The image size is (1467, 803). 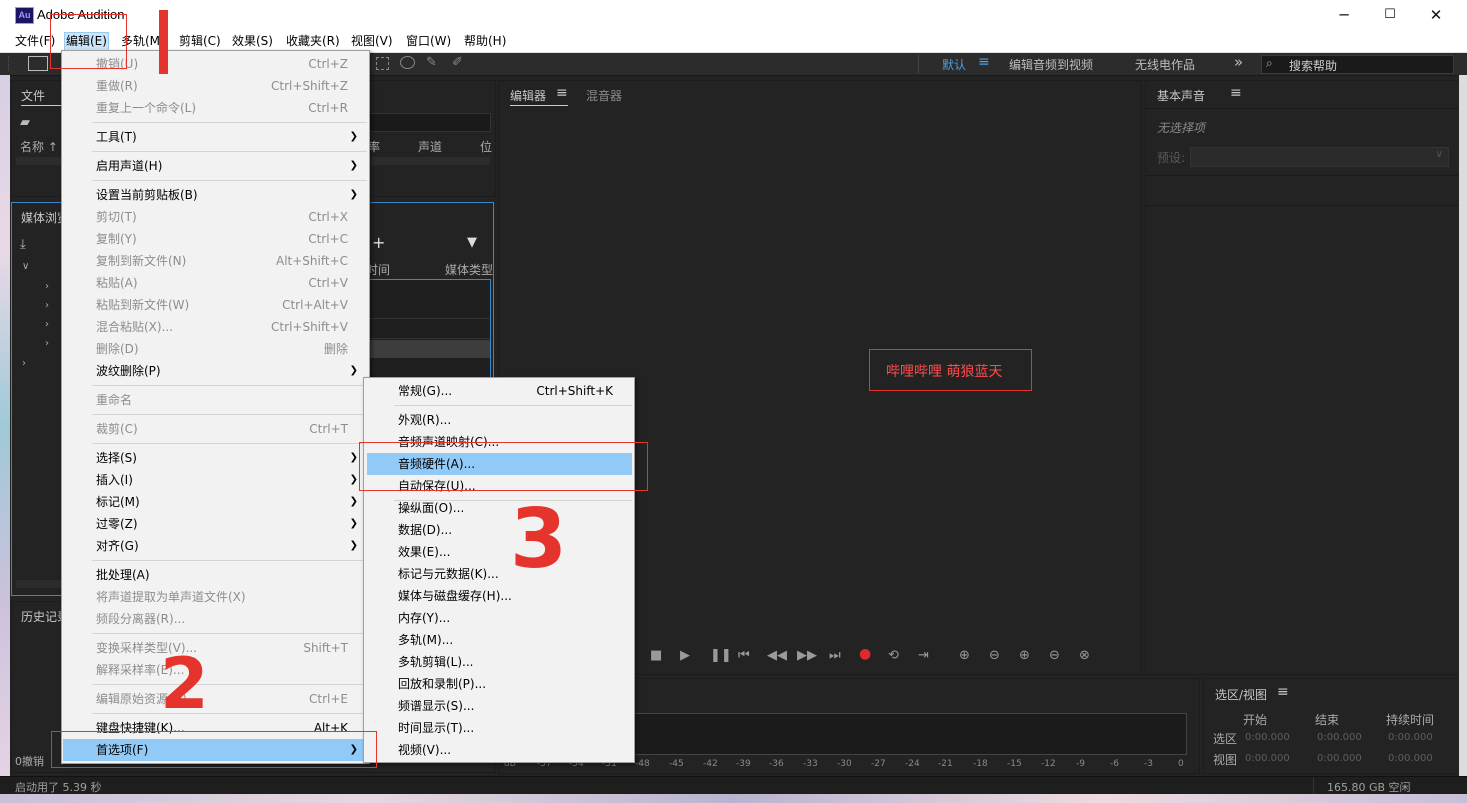 I want to click on col-name: 名称 ↑, so click(x=39, y=146).